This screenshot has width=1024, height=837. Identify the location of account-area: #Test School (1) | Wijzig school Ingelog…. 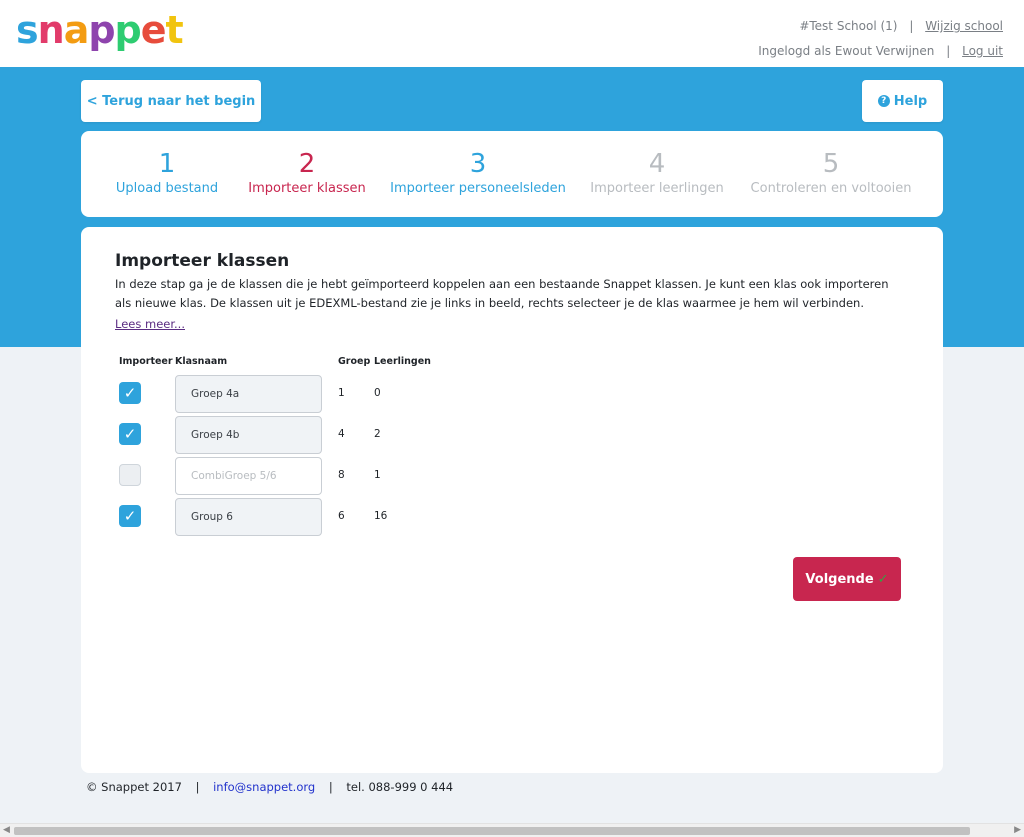
(880, 39).